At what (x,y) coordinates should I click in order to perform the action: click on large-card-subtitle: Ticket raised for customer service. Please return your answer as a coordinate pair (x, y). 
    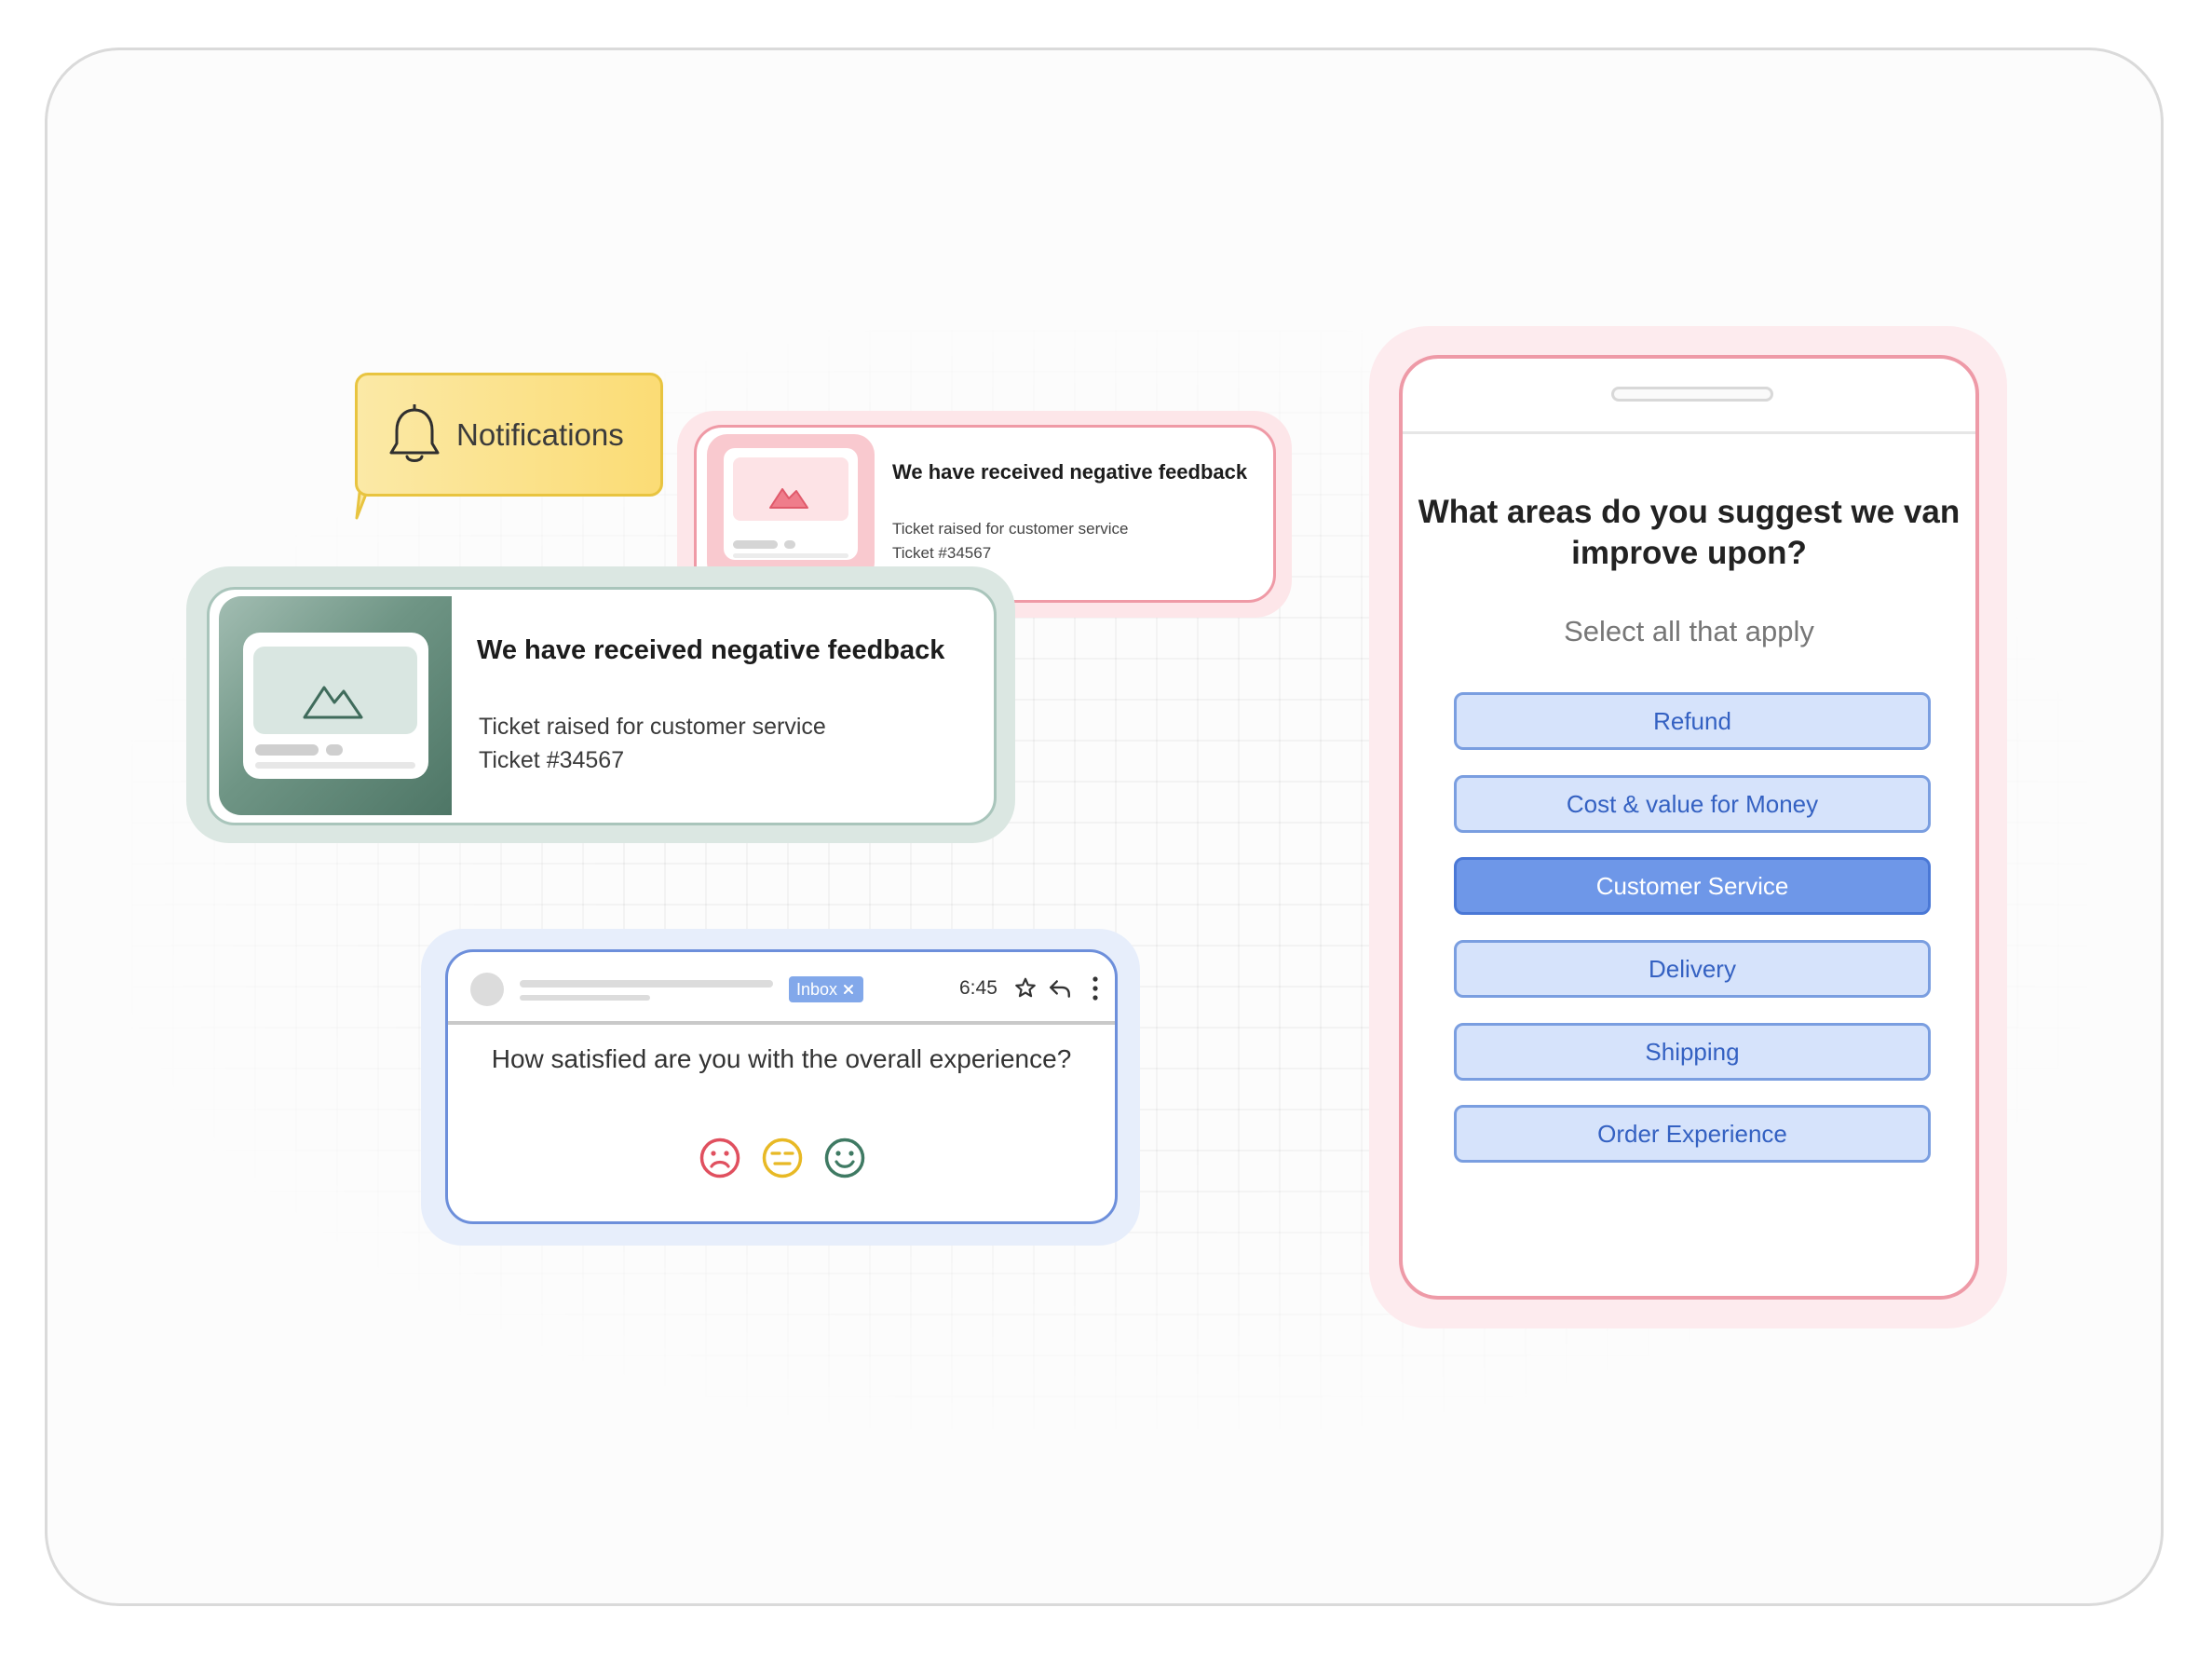
    Looking at the image, I should click on (653, 727).